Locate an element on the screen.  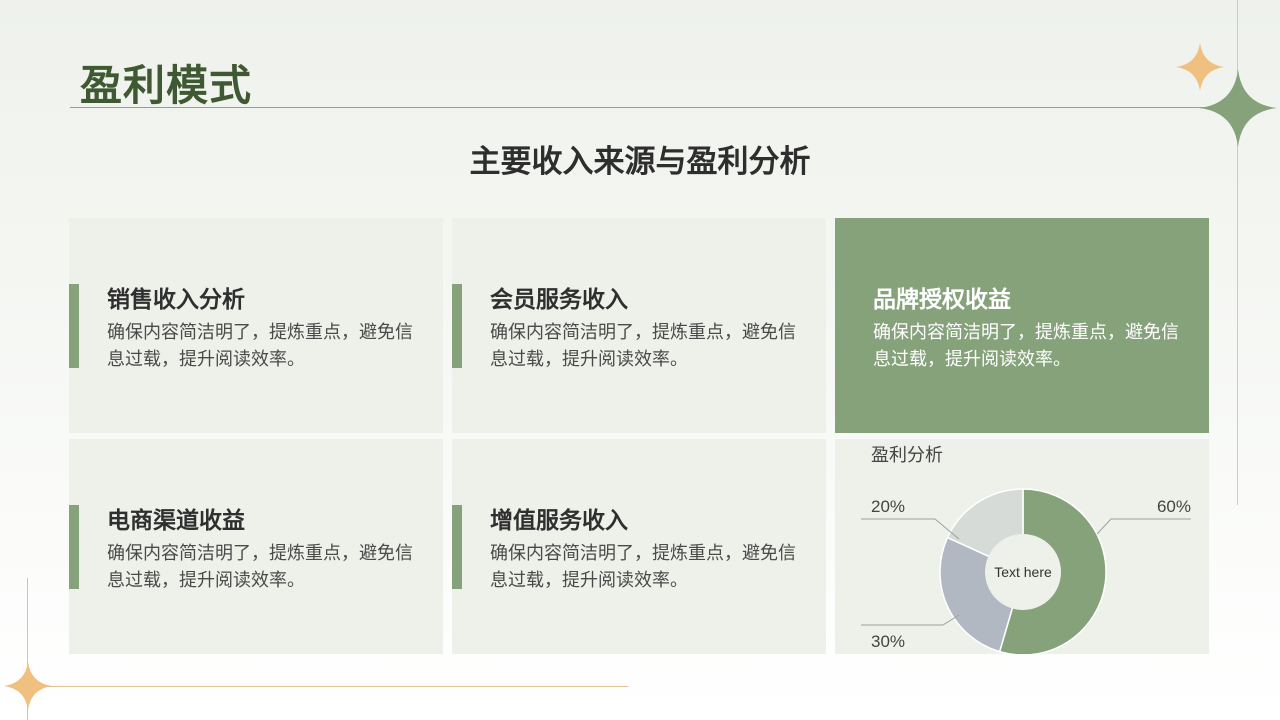
sparkle-icon is located at coordinates (28, 686).